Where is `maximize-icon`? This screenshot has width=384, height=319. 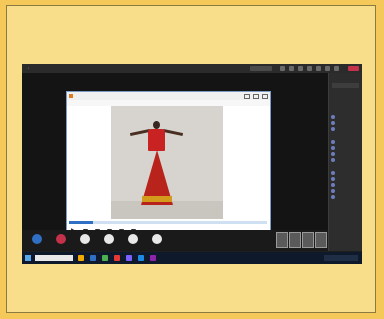
maximize-icon is located at coordinates (256, 96).